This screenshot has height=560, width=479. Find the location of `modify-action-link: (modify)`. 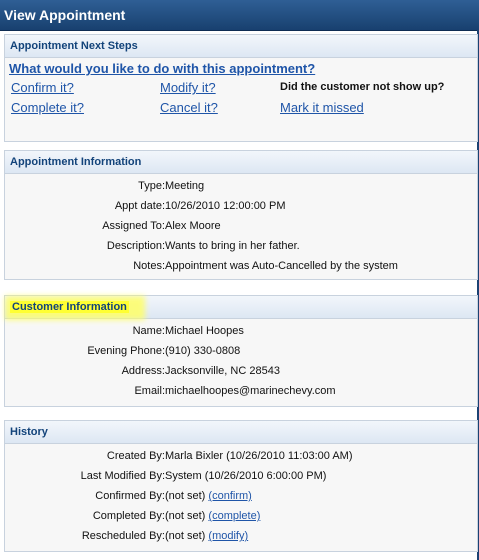

modify-action-link: (modify) is located at coordinates (228, 536).